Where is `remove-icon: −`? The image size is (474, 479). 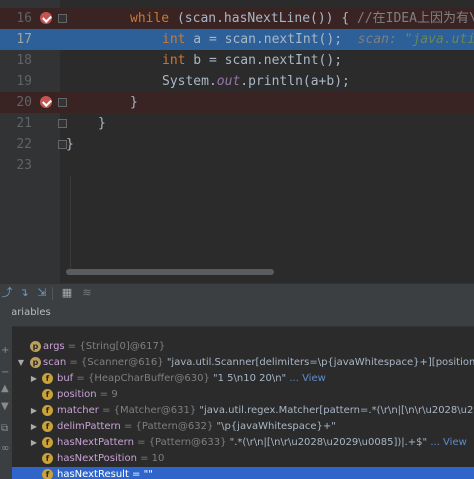 remove-icon: − is located at coordinates (6, 373).